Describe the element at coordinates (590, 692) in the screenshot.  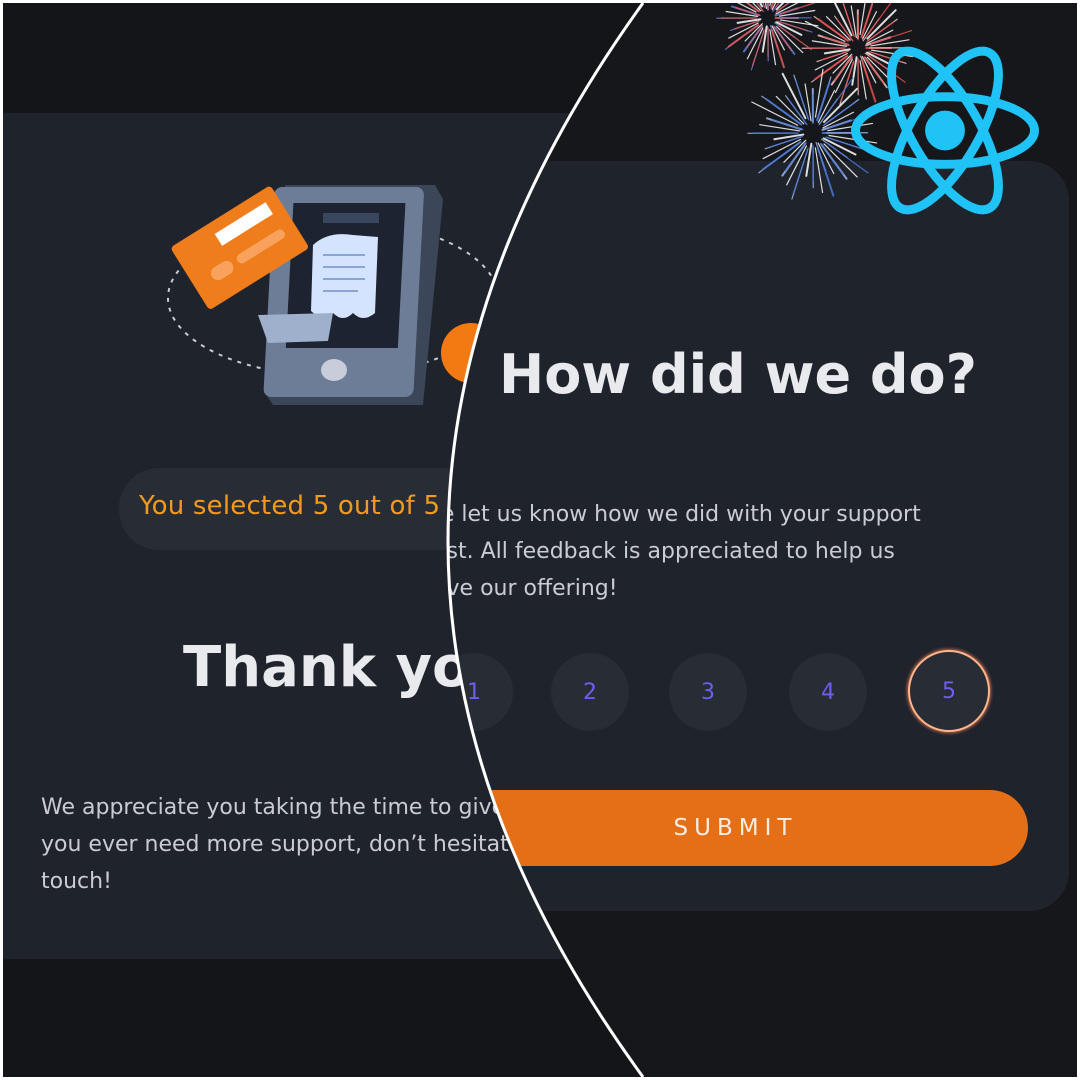
I see `rating-option-2: 2` at that location.